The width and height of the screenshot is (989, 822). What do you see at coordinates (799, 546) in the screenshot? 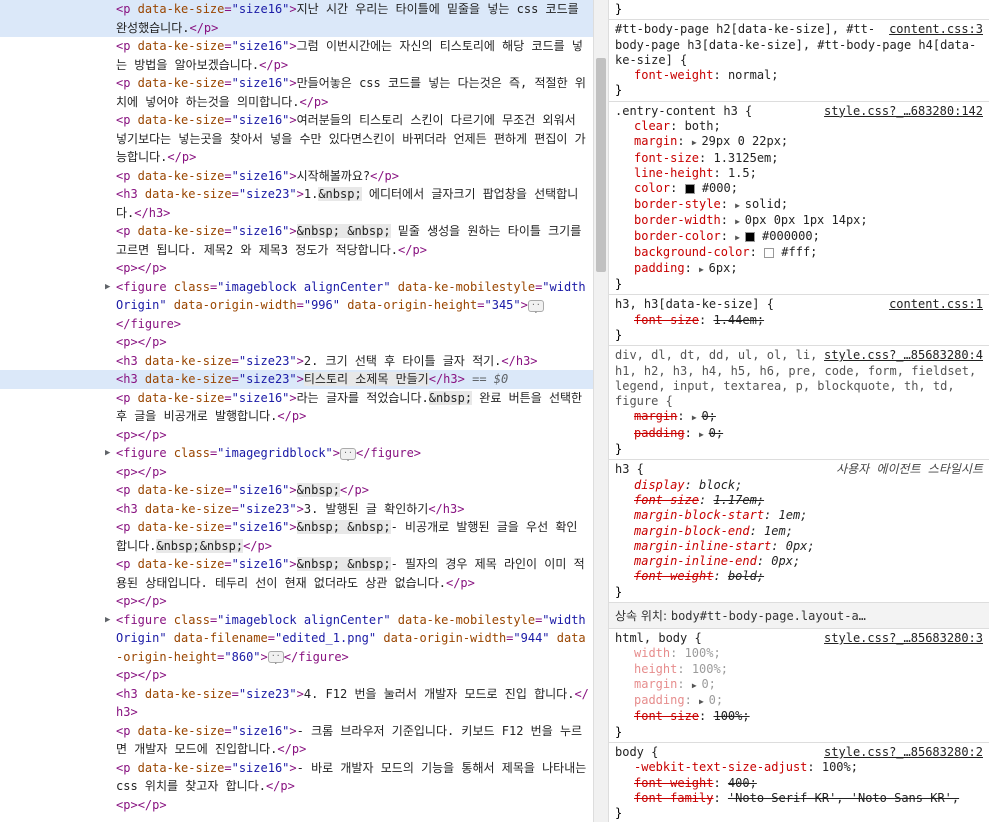
I see `css-property: margin-inline-start: 0px;` at bounding box center [799, 546].